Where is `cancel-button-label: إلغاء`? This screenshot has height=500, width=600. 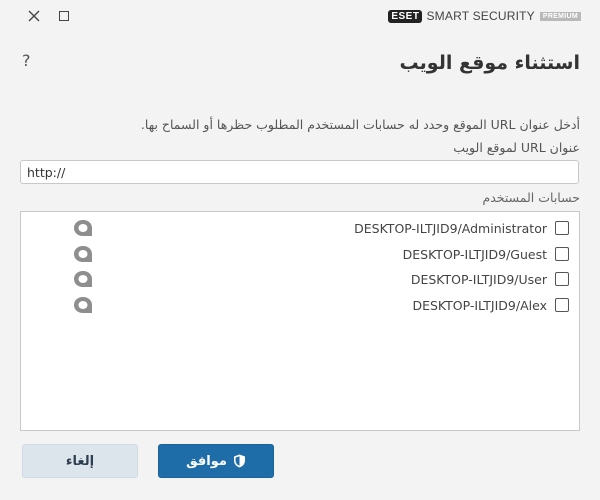
cancel-button-label: إلغاء is located at coordinates (80, 461).